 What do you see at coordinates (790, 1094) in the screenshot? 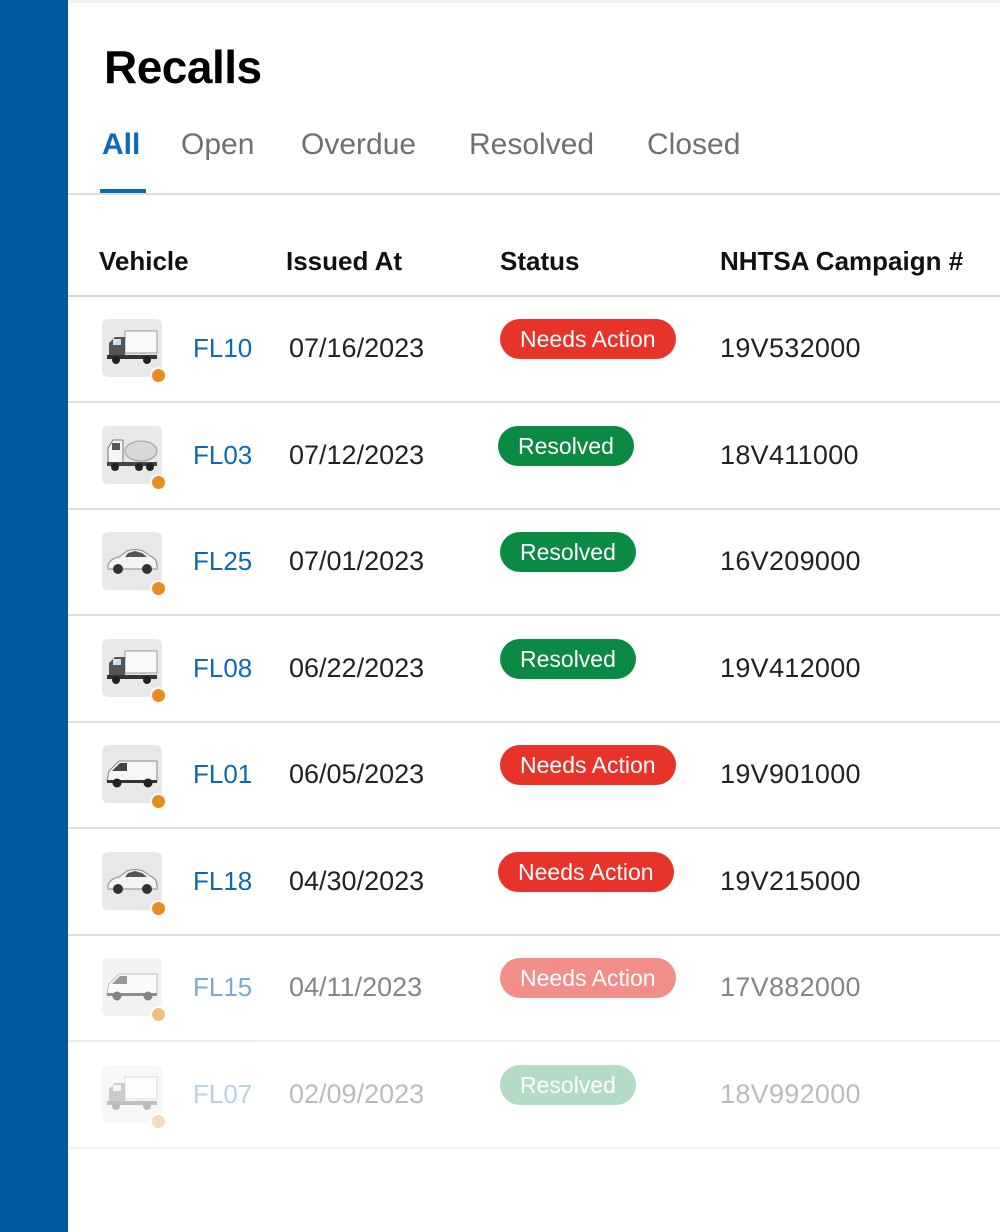
I see `campaign-number-cell: 18V992000` at bounding box center [790, 1094].